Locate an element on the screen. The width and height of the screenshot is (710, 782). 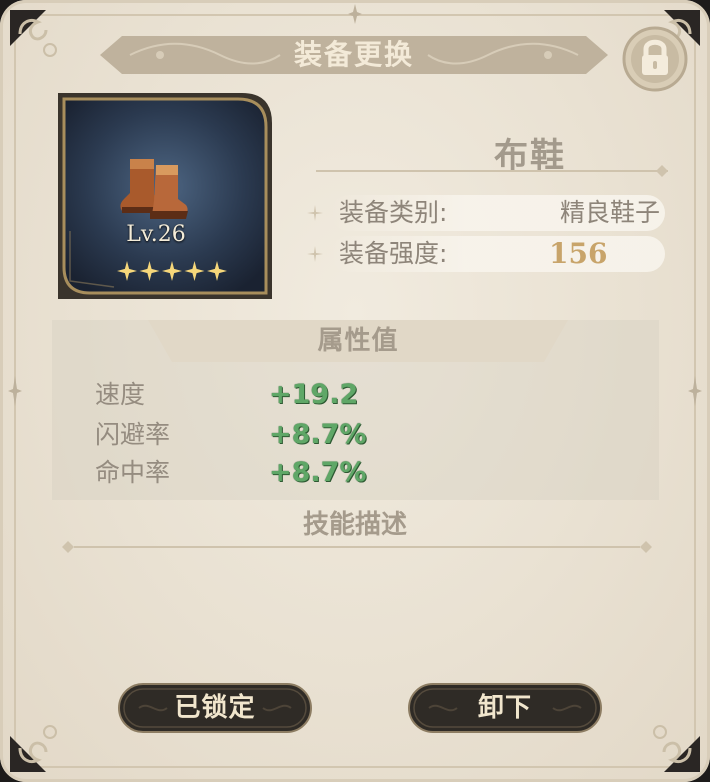
lock-button is located at coordinates (655, 59).